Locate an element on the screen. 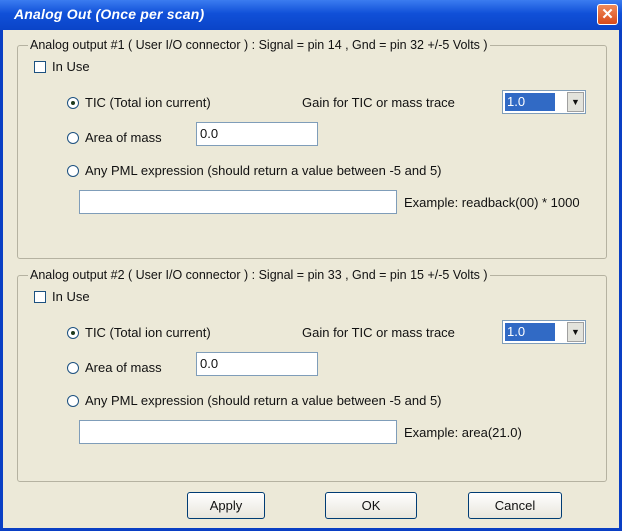 Image resolution: width=622 pixels, height=531 pixels. area-2-label: Area of mass is located at coordinates (123, 367).